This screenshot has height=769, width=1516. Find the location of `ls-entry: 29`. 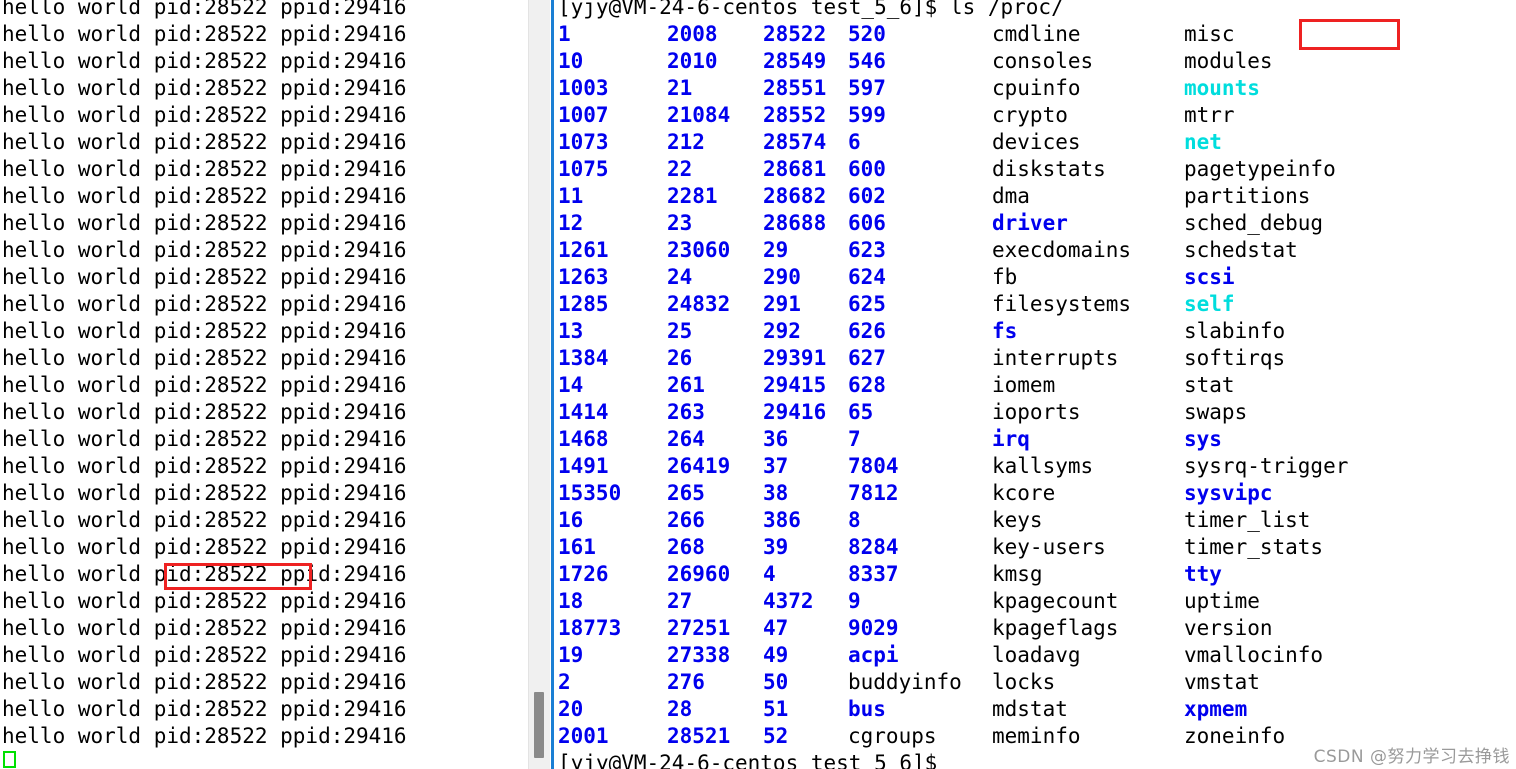

ls-entry: 29 is located at coordinates (776, 250).